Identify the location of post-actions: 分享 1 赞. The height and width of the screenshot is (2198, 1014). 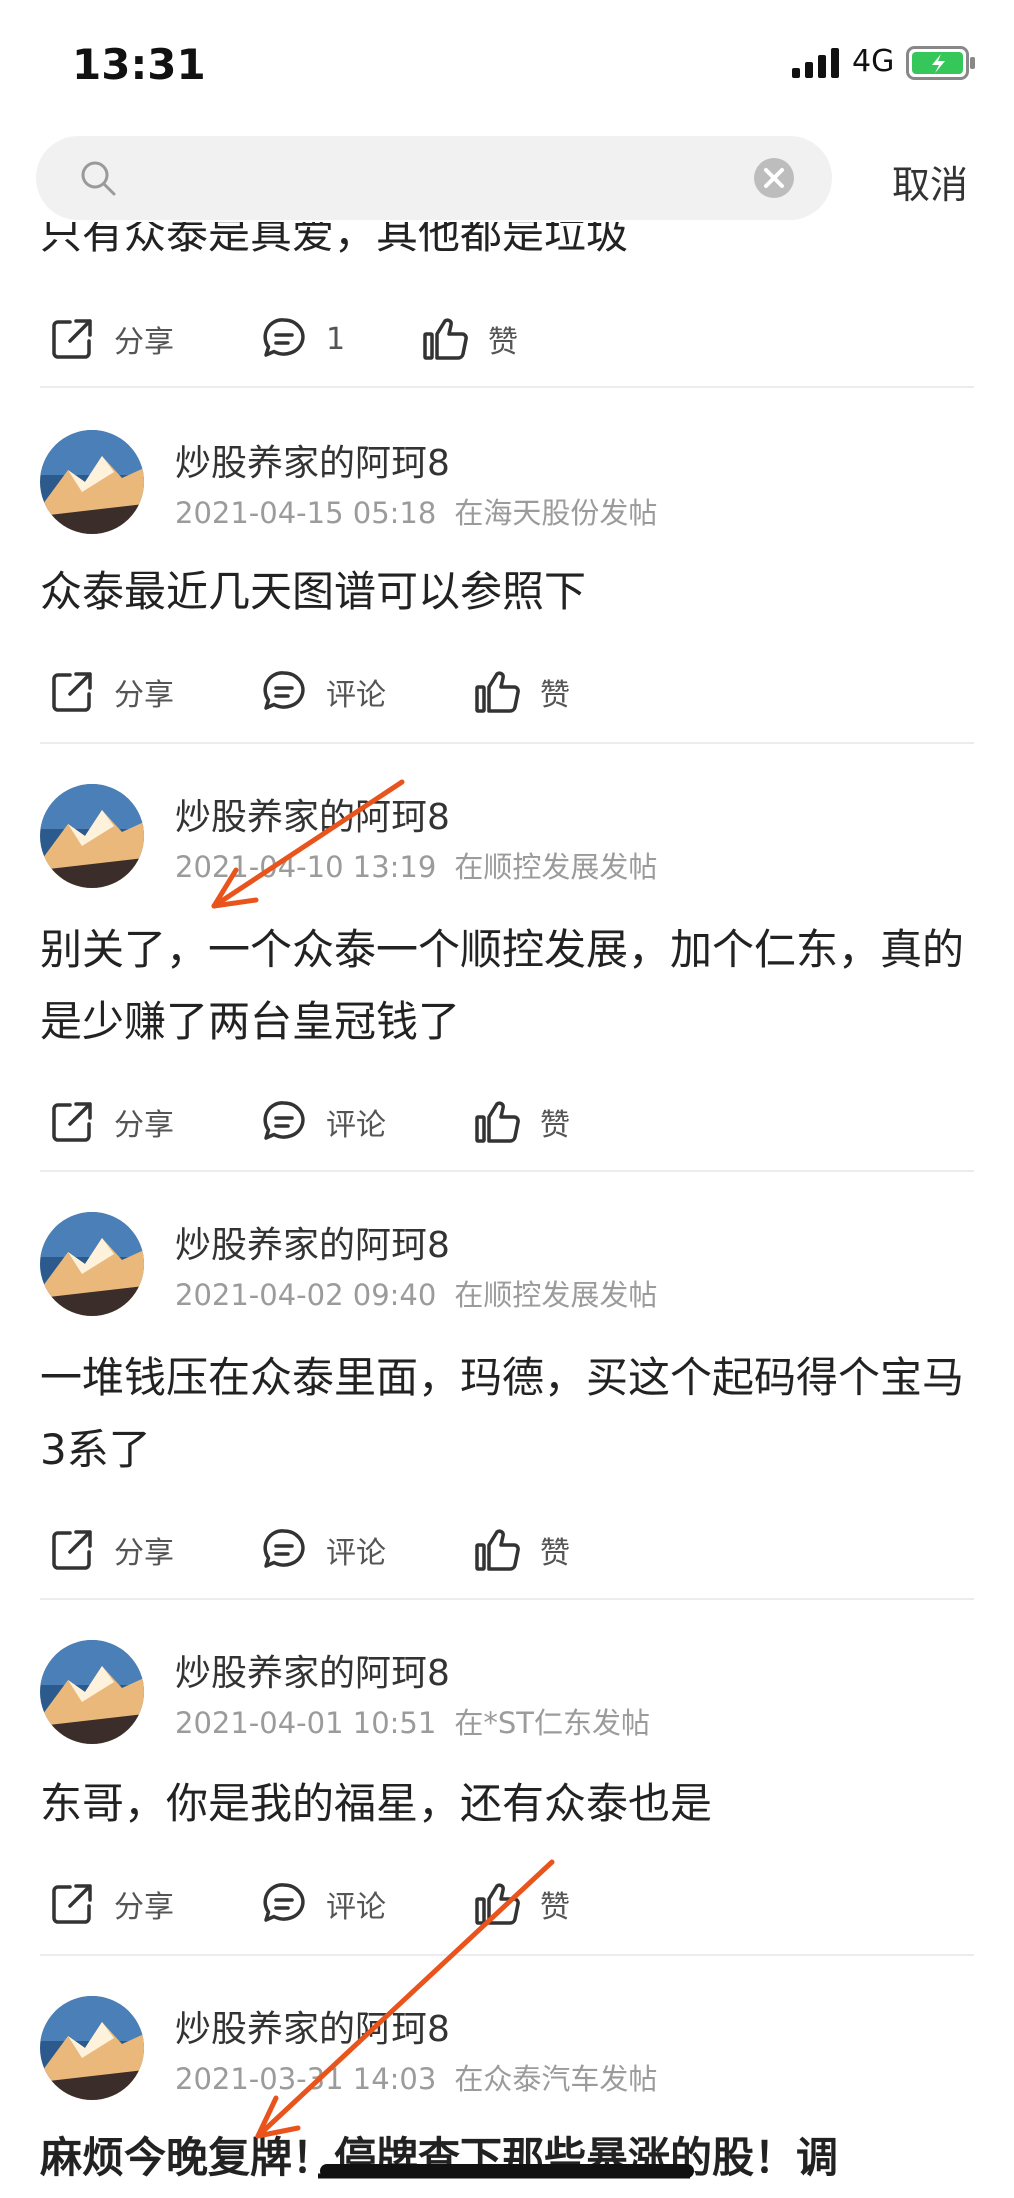
(507, 339).